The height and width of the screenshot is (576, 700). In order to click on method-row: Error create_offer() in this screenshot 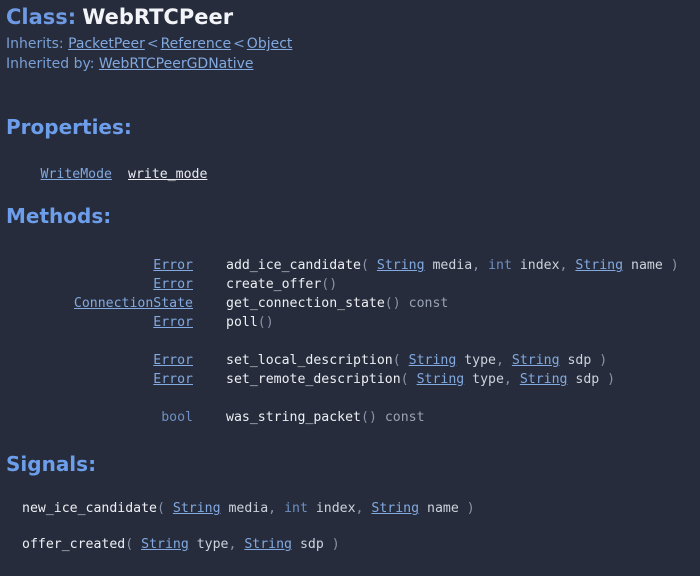, I will do `click(339, 284)`.